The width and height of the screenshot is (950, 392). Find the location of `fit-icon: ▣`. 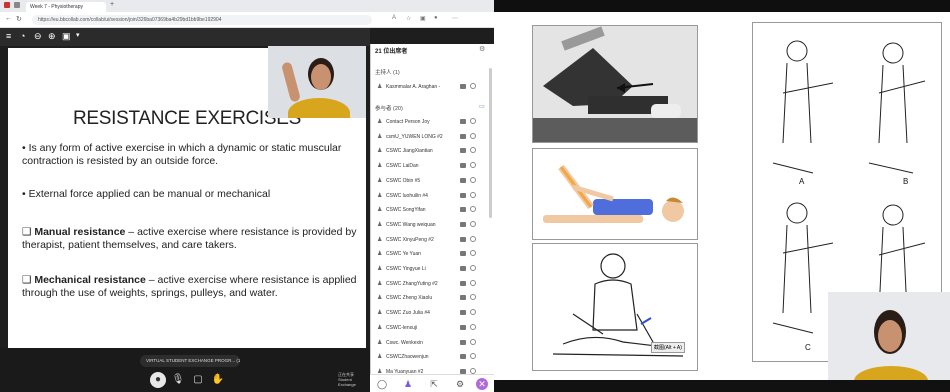

fit-icon: ▣ is located at coordinates (66, 36).